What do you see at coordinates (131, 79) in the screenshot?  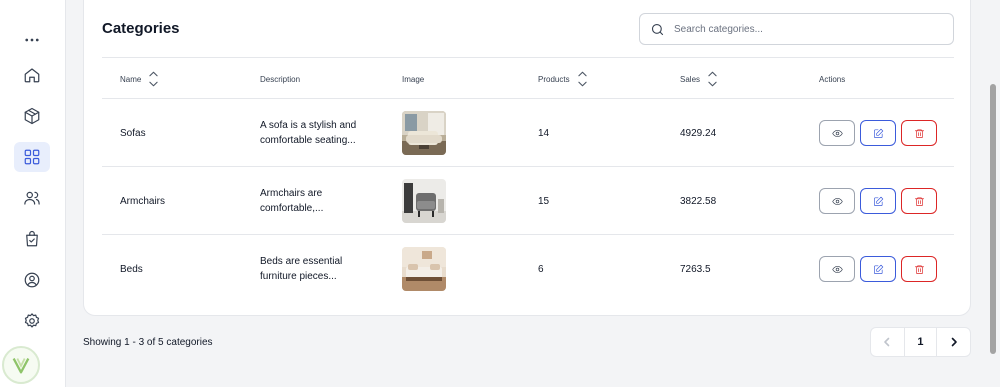 I see `column-name-label: Name` at bounding box center [131, 79].